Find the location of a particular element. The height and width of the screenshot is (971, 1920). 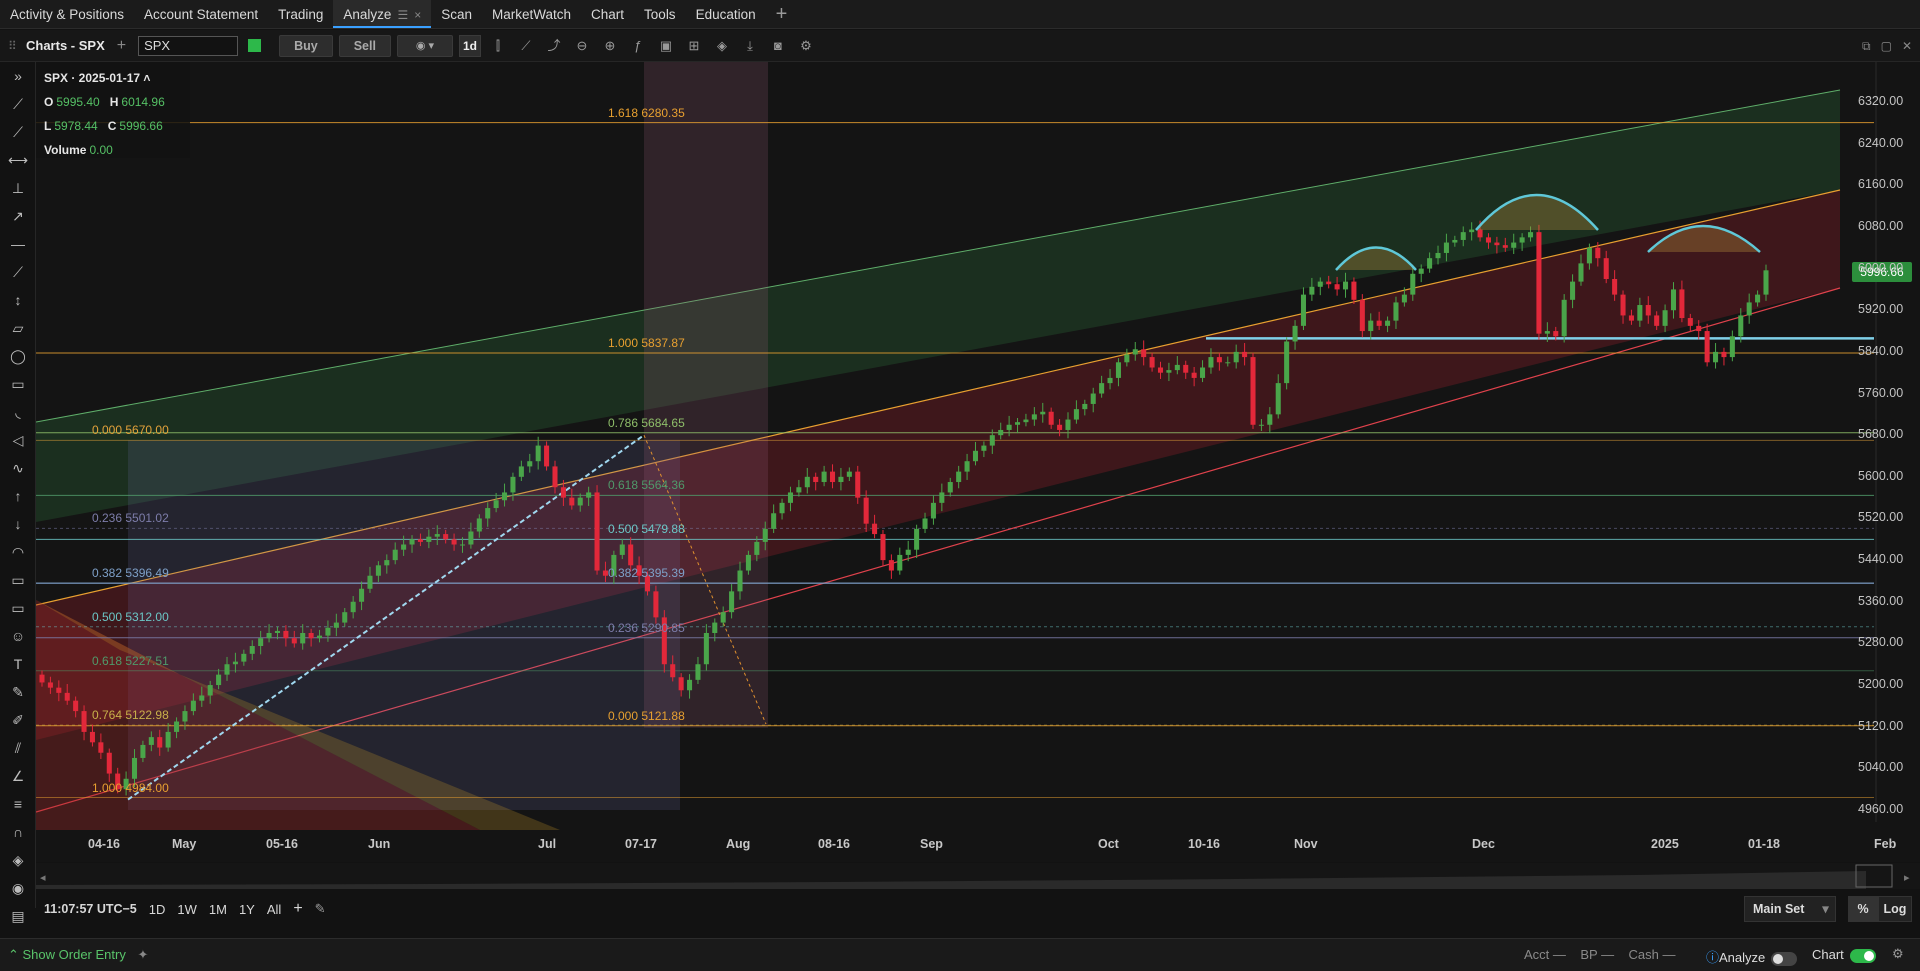

visibility-eye-icon: ◉ is located at coordinates (18, 888).